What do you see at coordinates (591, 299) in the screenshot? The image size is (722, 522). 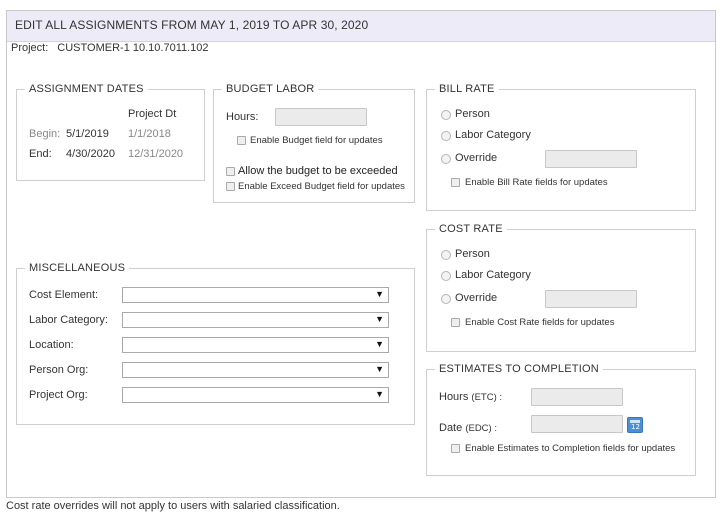 I see `cost-override-input` at bounding box center [591, 299].